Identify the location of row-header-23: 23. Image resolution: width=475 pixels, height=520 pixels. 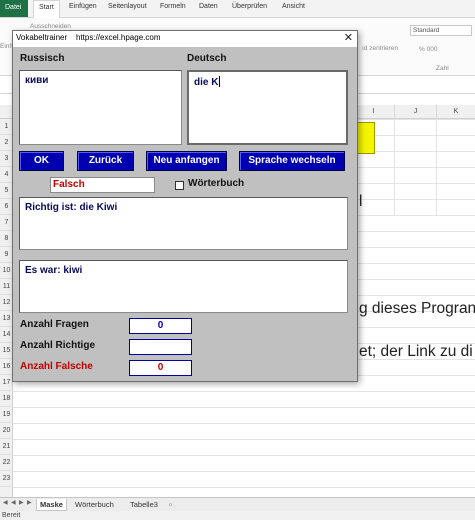
(6, 479).